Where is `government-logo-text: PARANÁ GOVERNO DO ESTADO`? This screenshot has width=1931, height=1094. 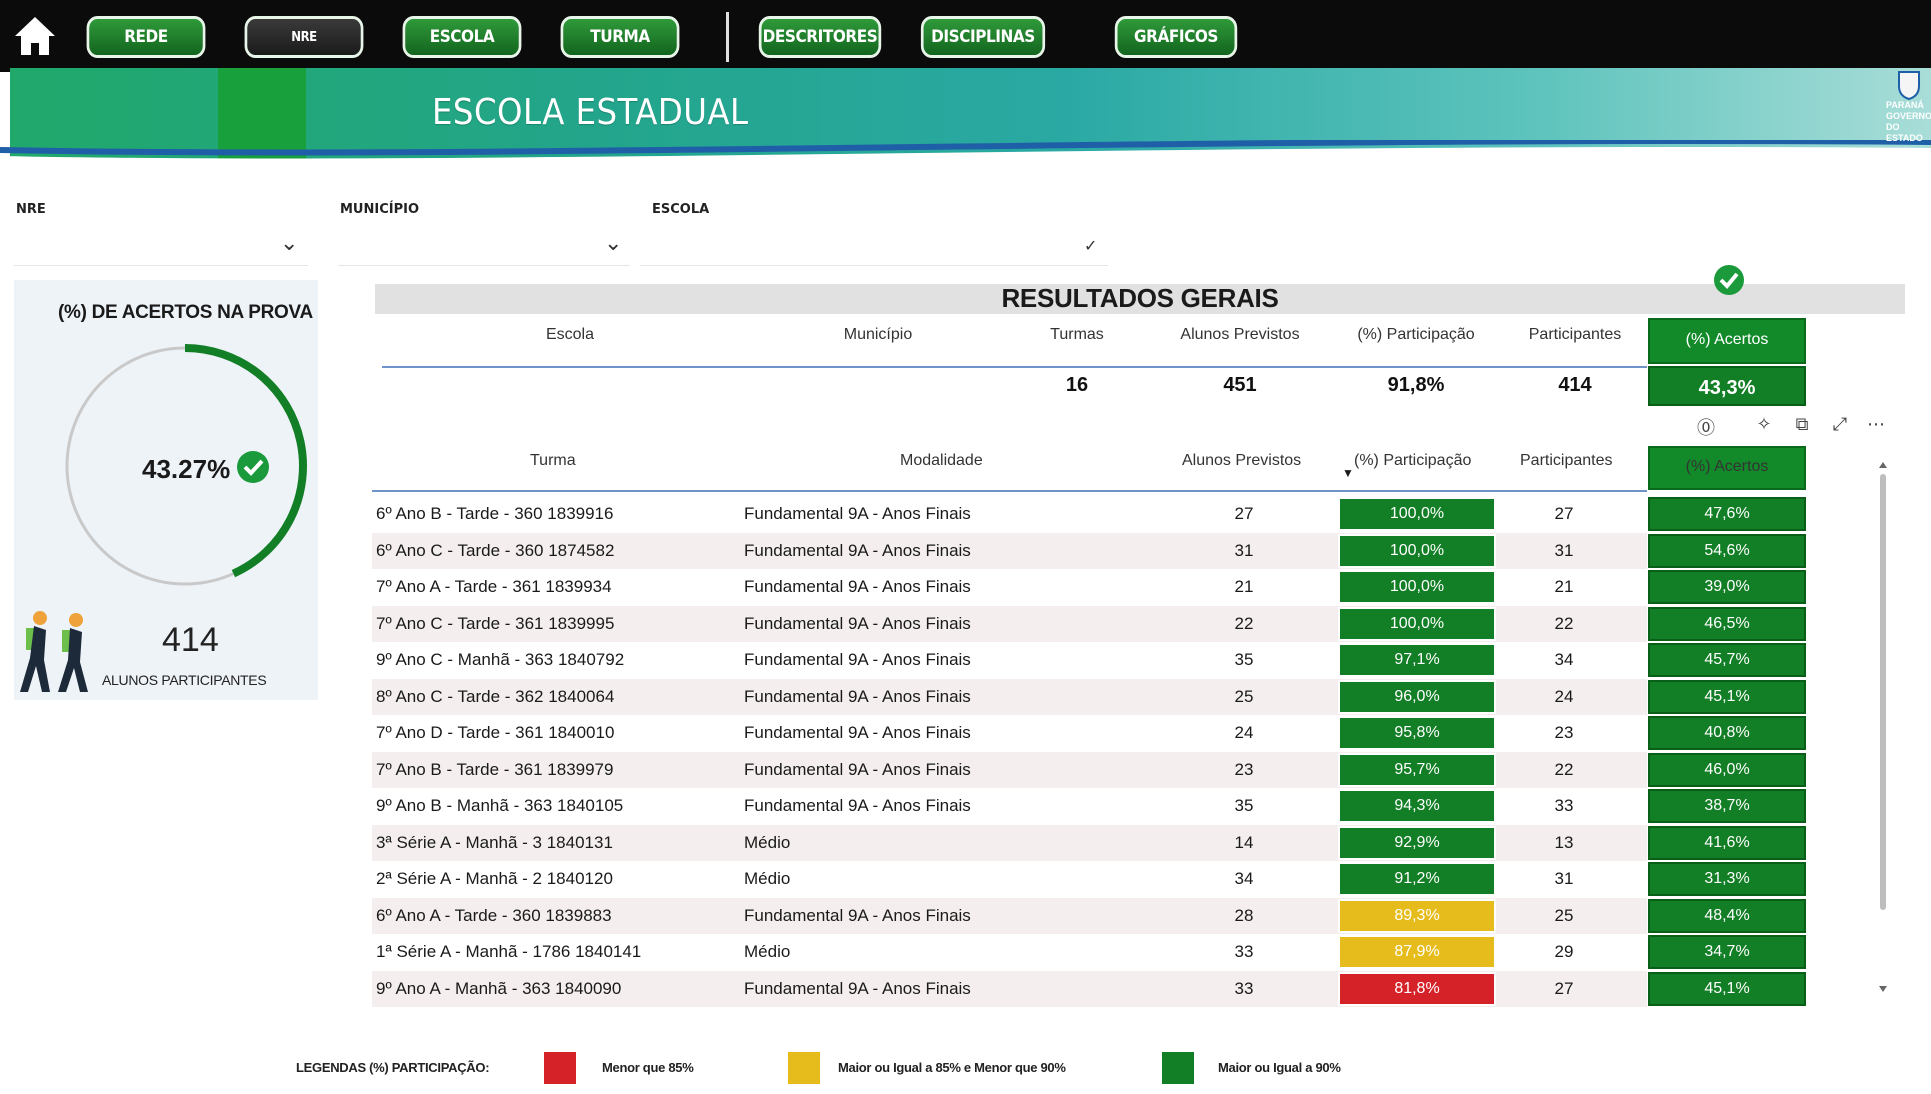
government-logo-text: PARANÁ GOVERNO DO ESTADO is located at coordinates (1908, 121).